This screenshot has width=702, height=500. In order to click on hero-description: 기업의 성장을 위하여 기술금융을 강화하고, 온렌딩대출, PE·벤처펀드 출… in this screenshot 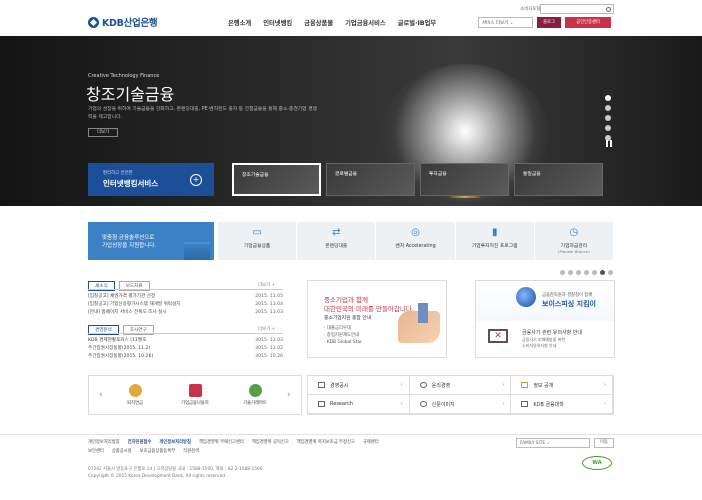, I will do `click(202, 113)`.